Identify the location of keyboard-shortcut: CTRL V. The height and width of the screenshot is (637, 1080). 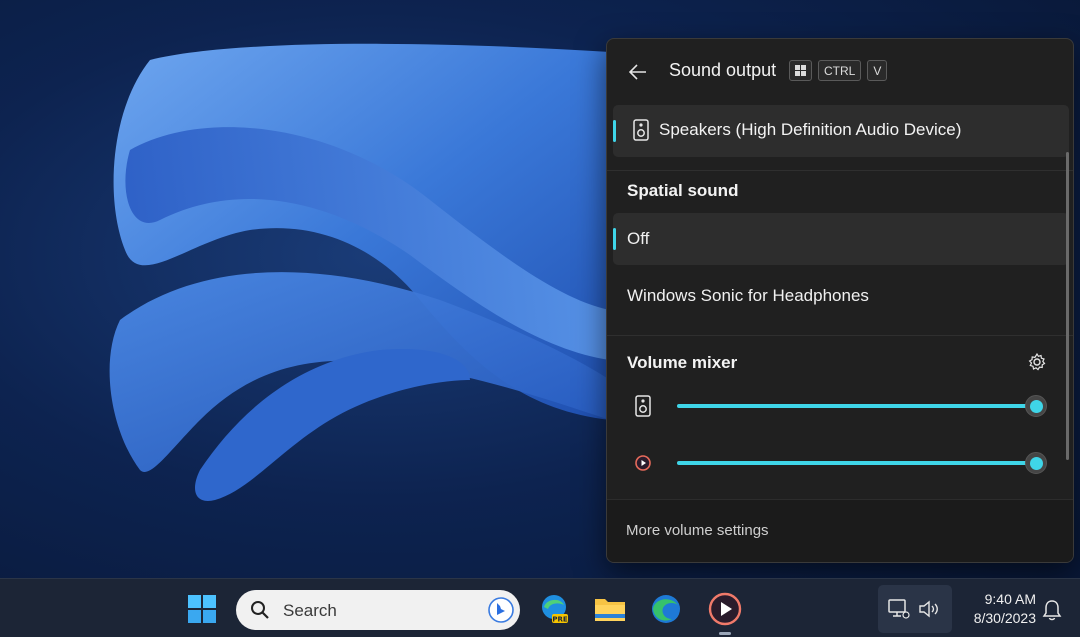
(838, 70).